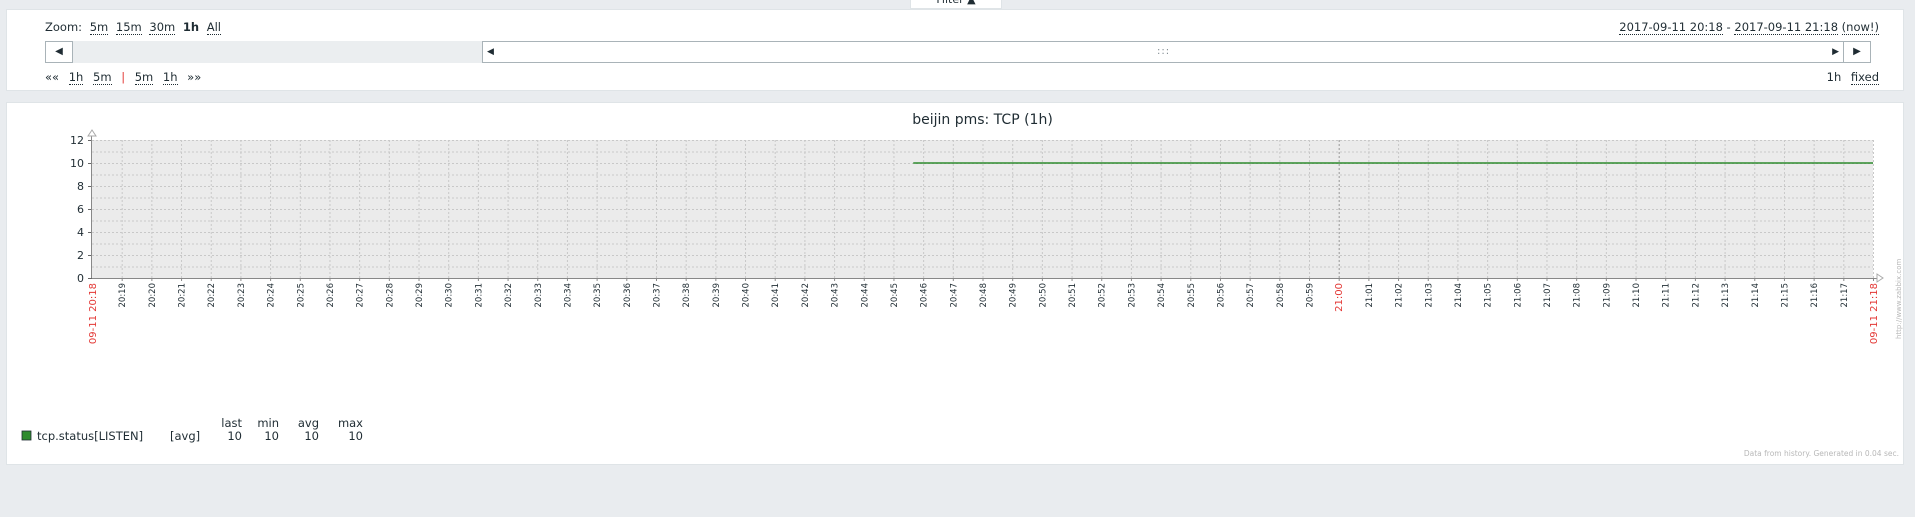 The image size is (1915, 517). I want to click on x-tick-label: 20:54, so click(1162, 295).